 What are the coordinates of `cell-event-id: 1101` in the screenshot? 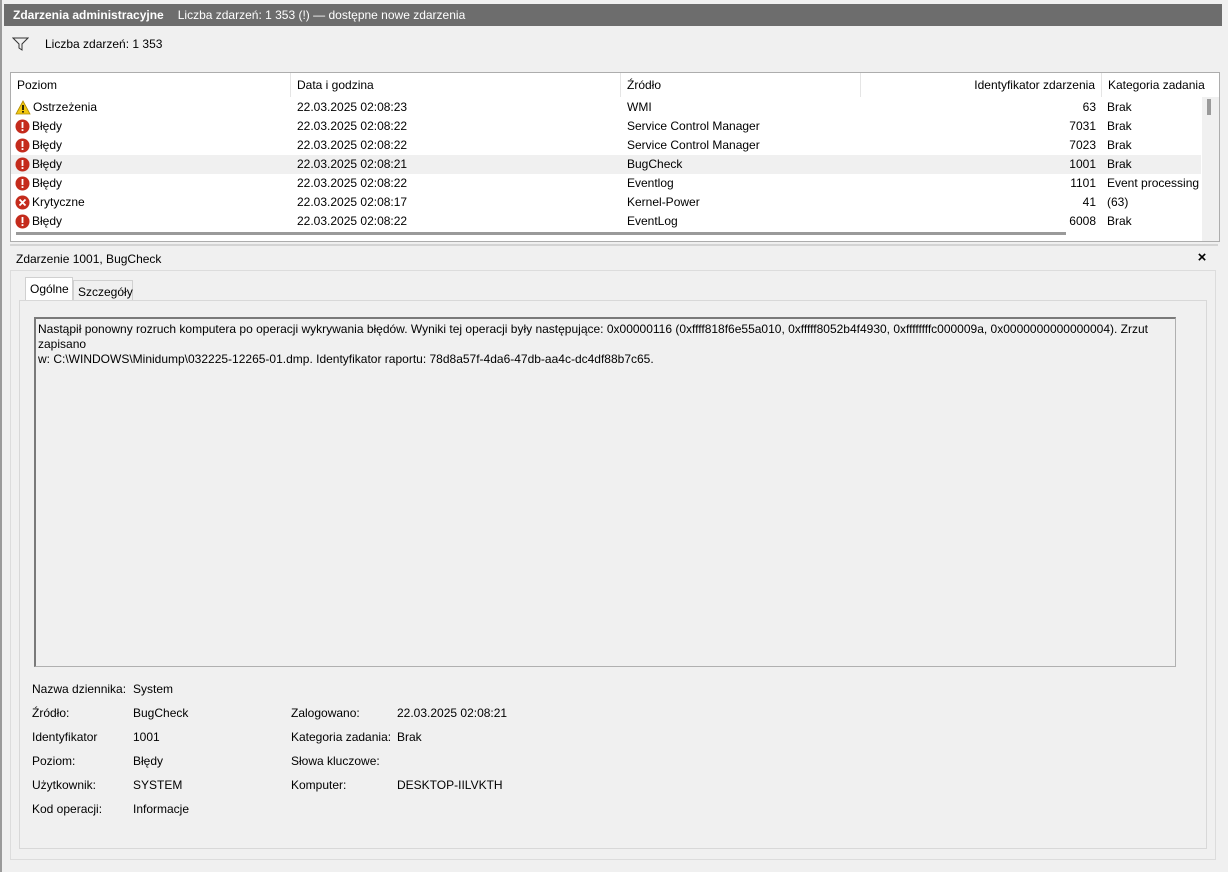 It's located at (1083, 183).